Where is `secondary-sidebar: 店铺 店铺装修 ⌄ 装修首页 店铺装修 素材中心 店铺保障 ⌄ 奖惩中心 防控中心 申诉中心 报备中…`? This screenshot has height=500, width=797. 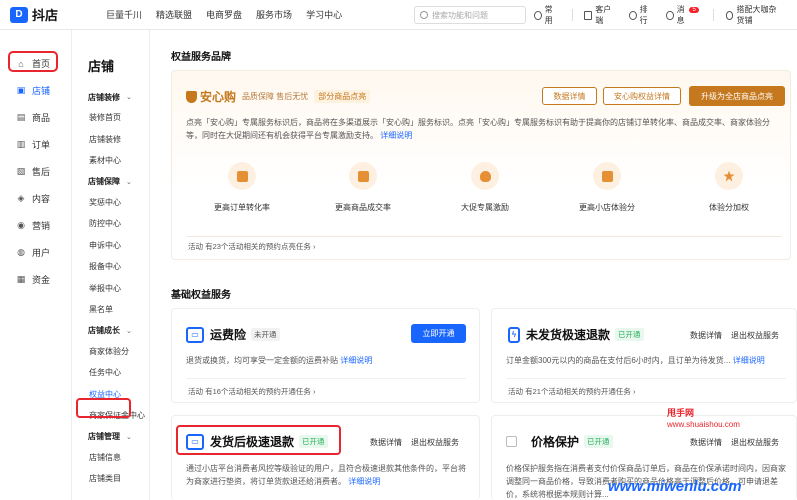 secondary-sidebar: 店铺 店铺装修 ⌄ 装修首页 店铺装修 素材中心 店铺保障 ⌄ 奖惩中心 防控中心 申诉中心 报备中… is located at coordinates (111, 265).